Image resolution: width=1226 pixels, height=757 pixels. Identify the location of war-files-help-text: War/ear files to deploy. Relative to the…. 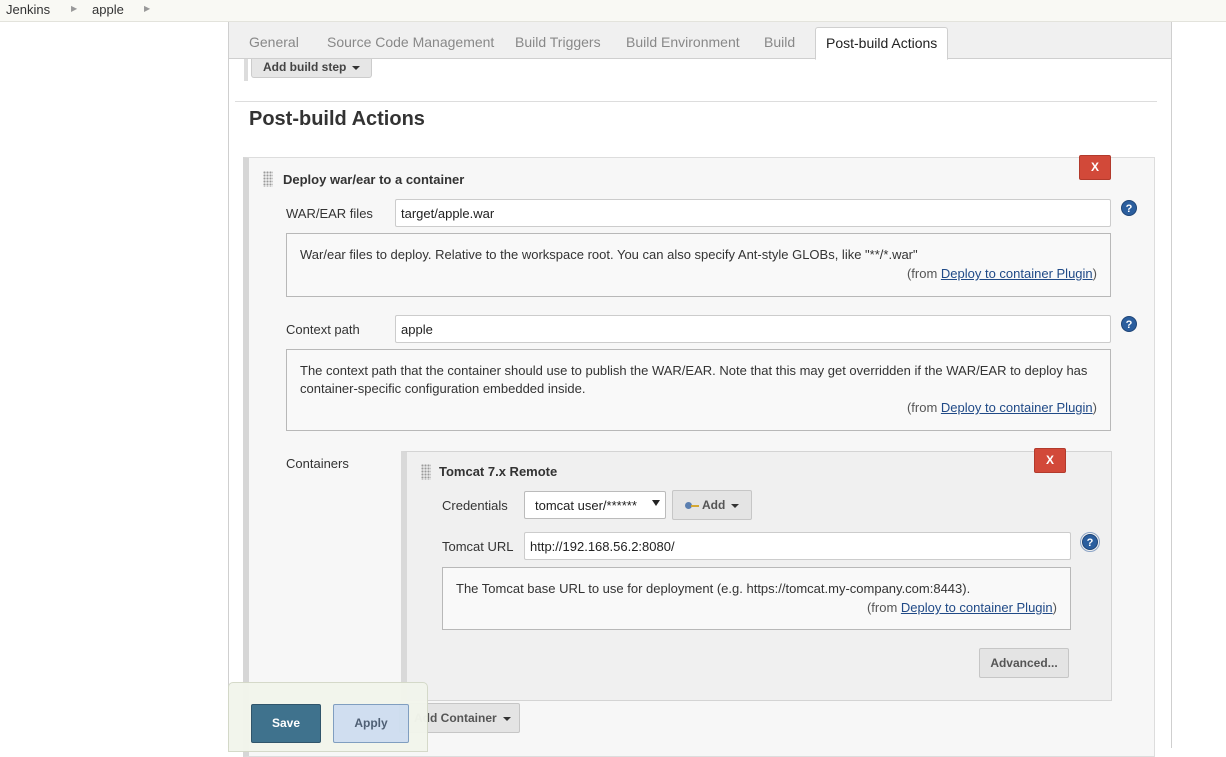
(609, 254).